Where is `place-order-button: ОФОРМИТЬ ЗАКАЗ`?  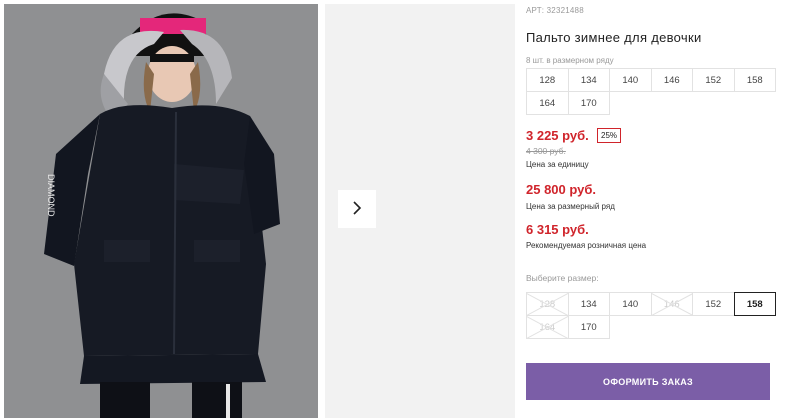
place-order-button: ОФОРМИТЬ ЗАКАЗ is located at coordinates (648, 381).